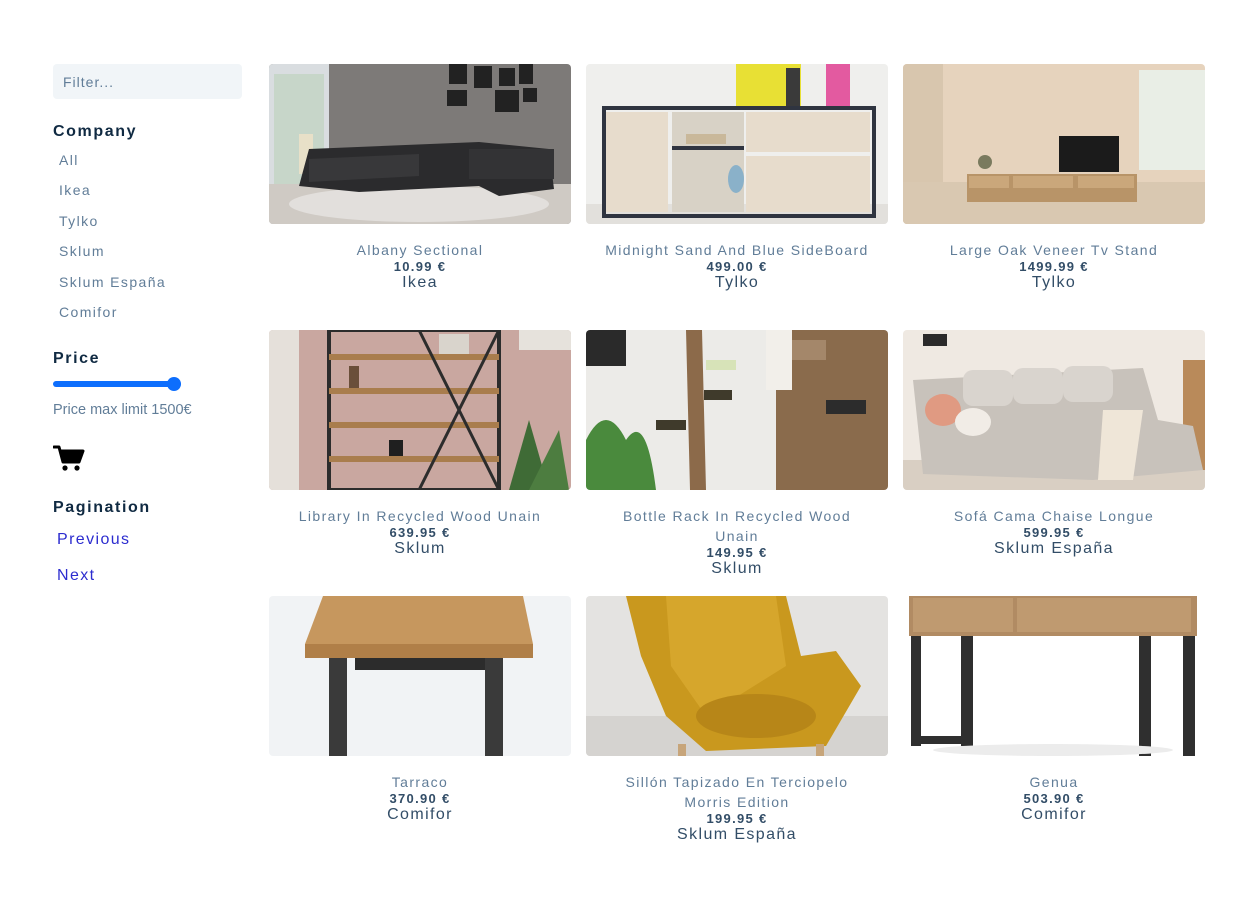 This screenshot has width=1259, height=907. I want to click on company-item-all: All, so click(112, 167).